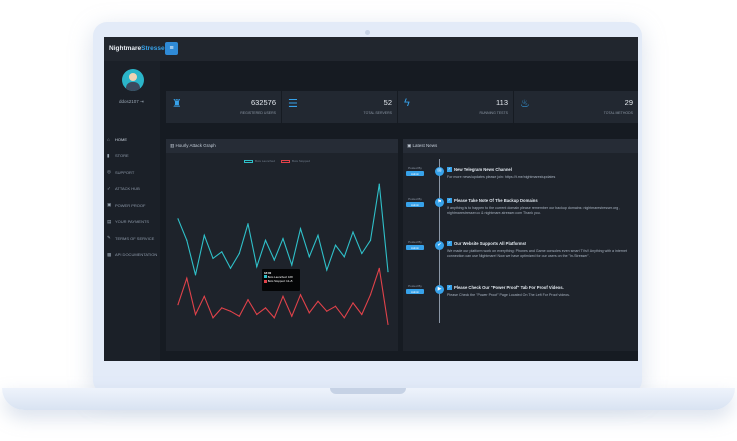  I want to click on avatar, so click(133, 80).